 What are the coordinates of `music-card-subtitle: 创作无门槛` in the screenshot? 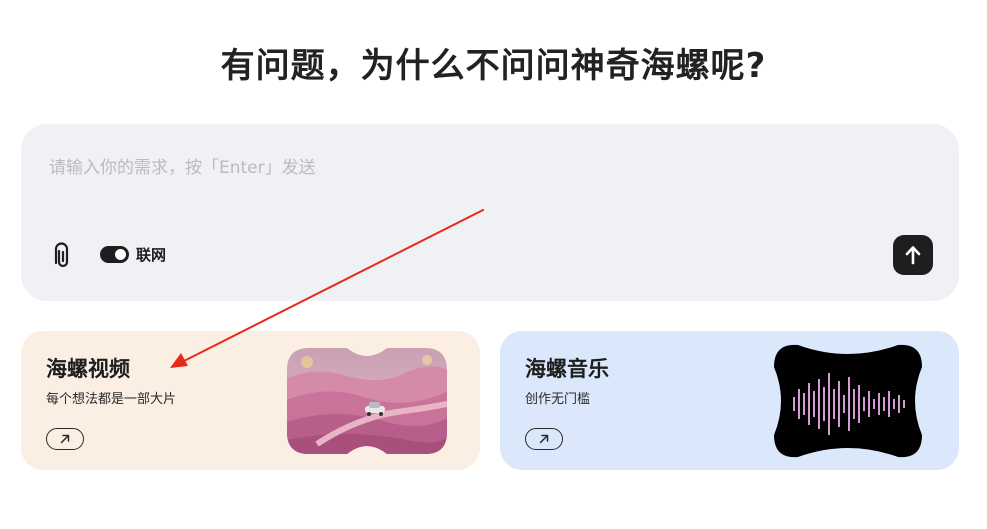 It's located at (558, 399).